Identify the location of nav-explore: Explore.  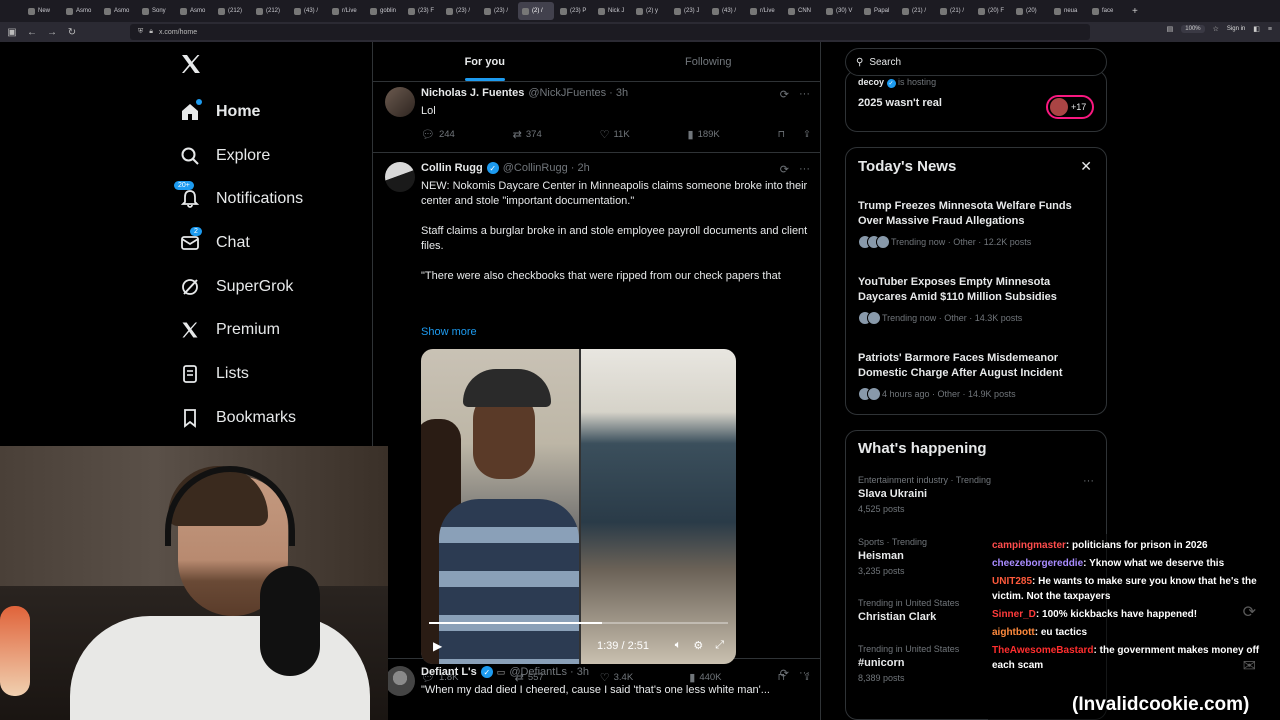
(241, 156).